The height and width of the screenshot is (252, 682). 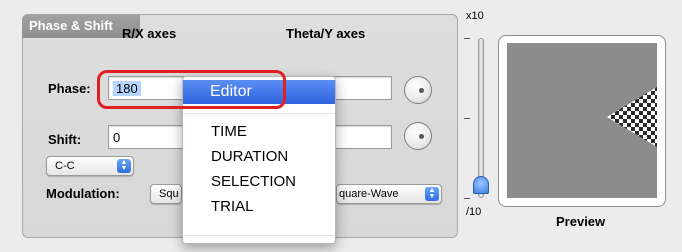 What do you see at coordinates (69, 88) in the screenshot?
I see `phase-label: Phase:` at bounding box center [69, 88].